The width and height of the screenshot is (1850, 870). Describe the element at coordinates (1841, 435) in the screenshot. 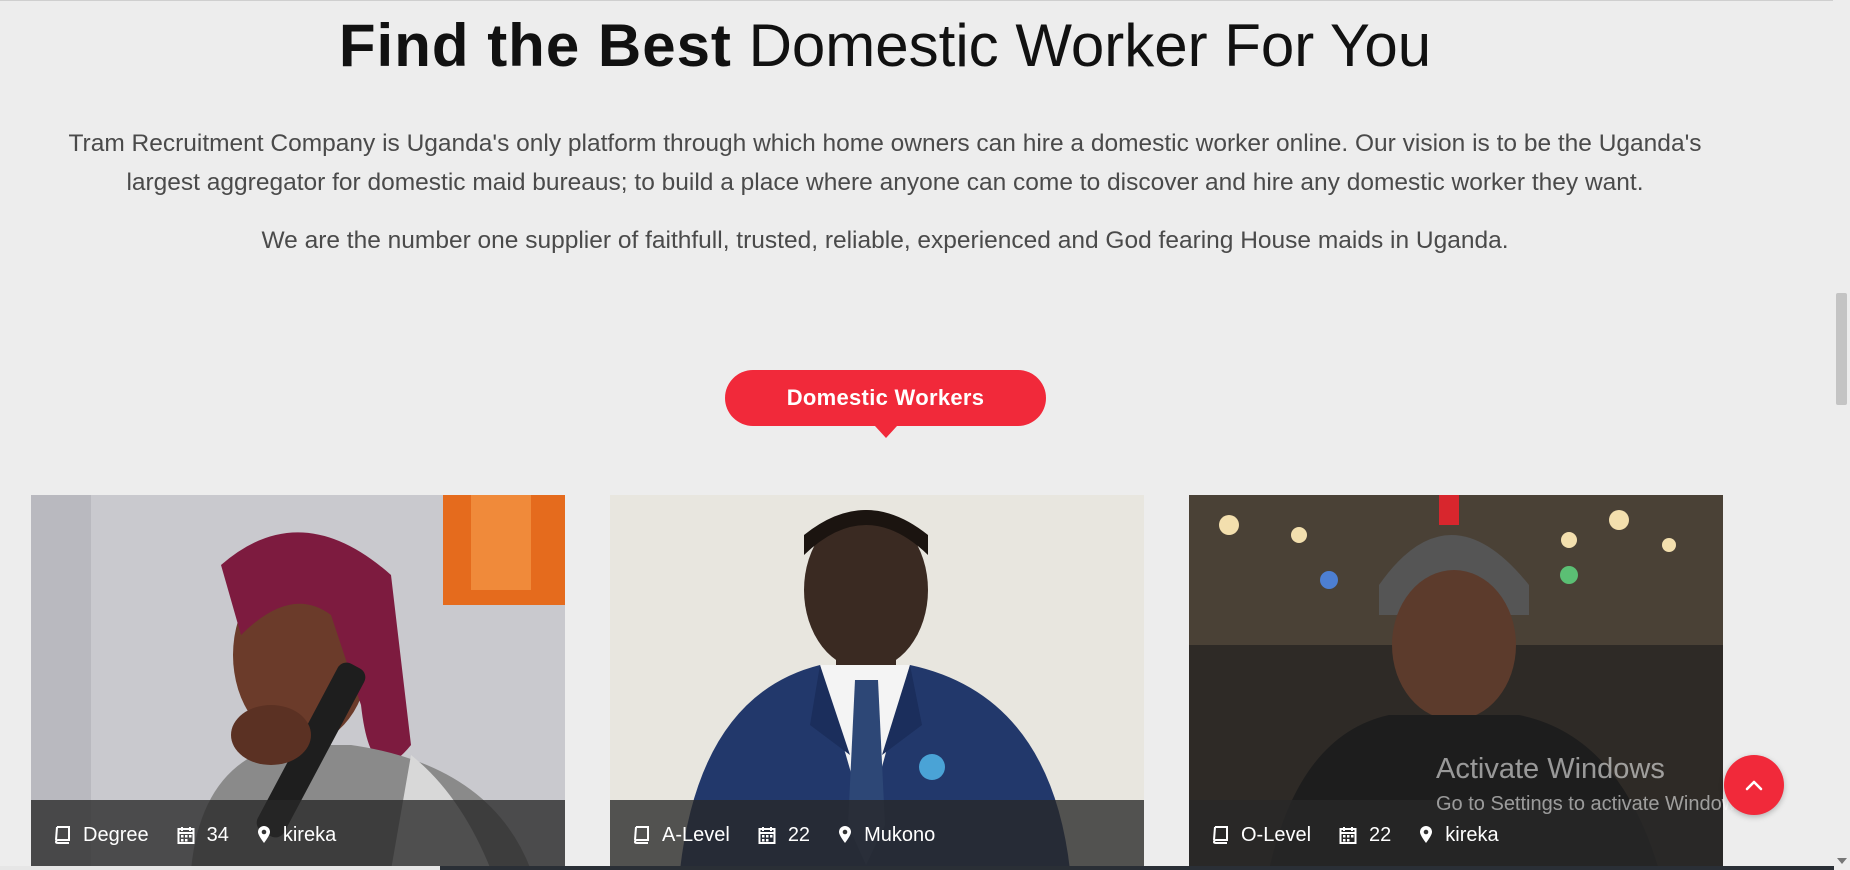

I see `page-scrollbar` at that location.